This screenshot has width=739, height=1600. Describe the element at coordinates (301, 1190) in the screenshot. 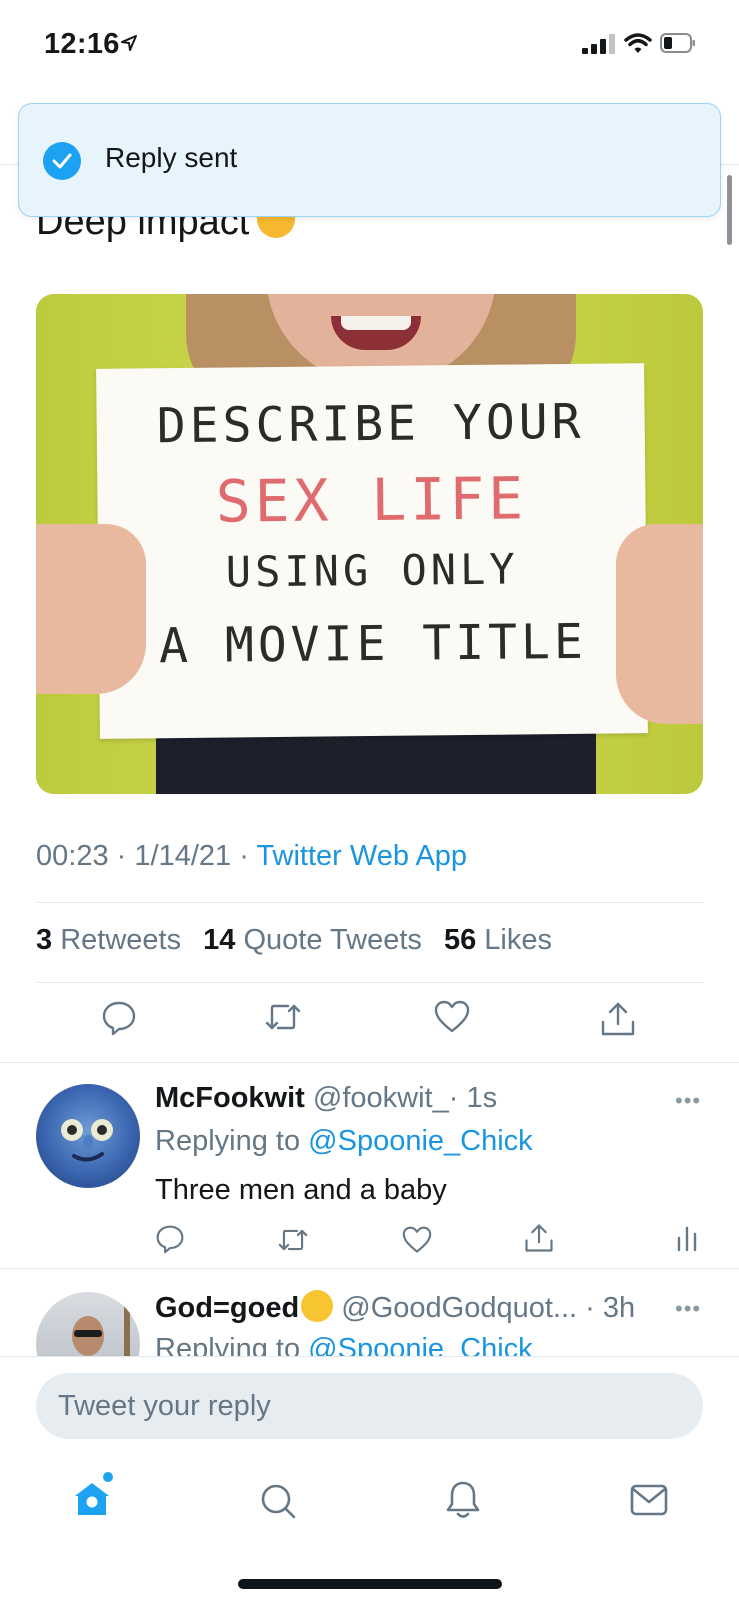

I see `reply-text: Three men and a baby` at that location.